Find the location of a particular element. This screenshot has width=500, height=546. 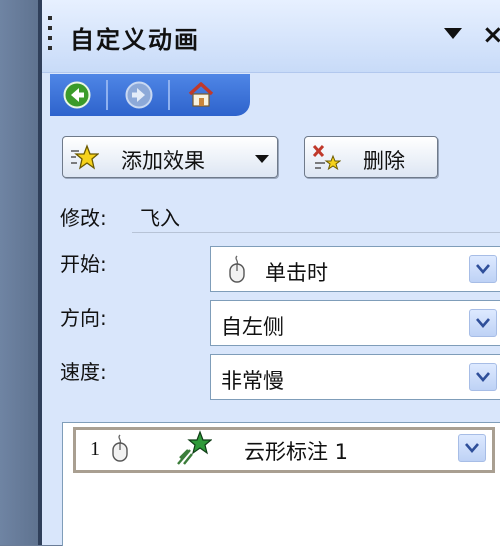

modify-label: 修改: is located at coordinates (83, 218).